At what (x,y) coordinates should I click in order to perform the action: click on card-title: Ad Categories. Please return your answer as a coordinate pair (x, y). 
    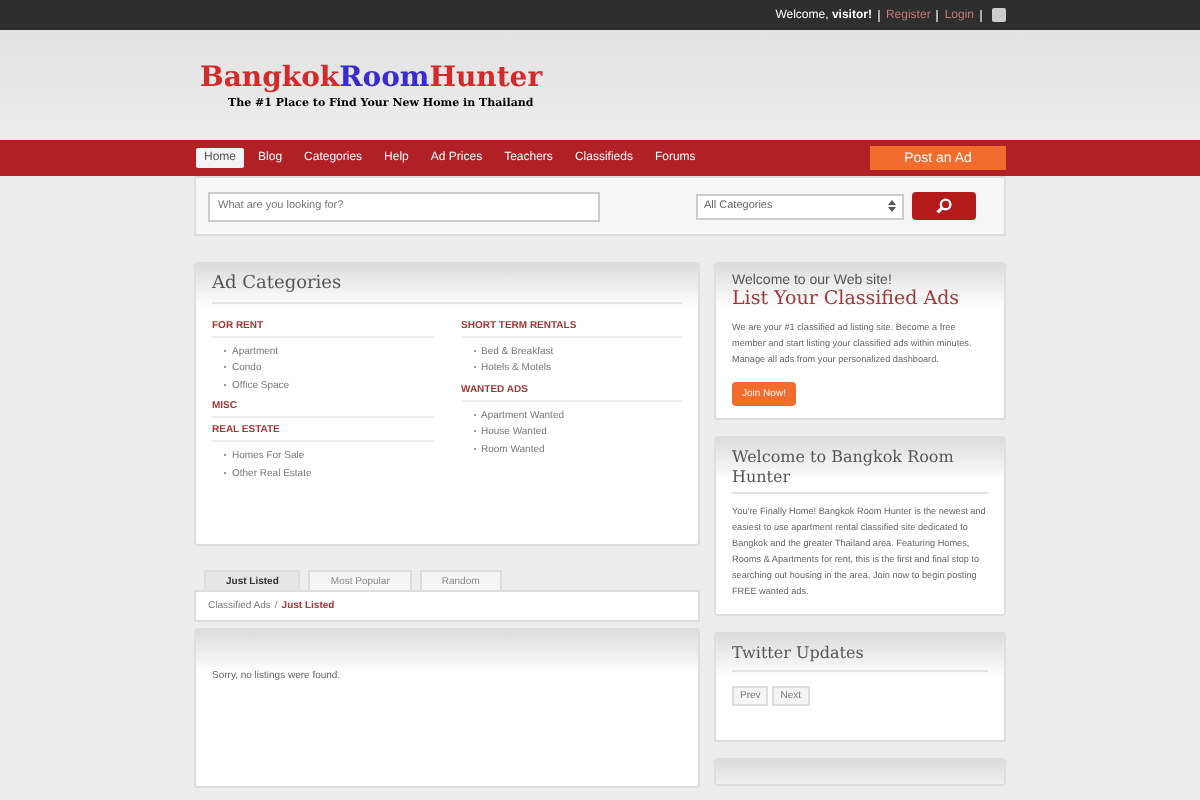
    Looking at the image, I should click on (447, 289).